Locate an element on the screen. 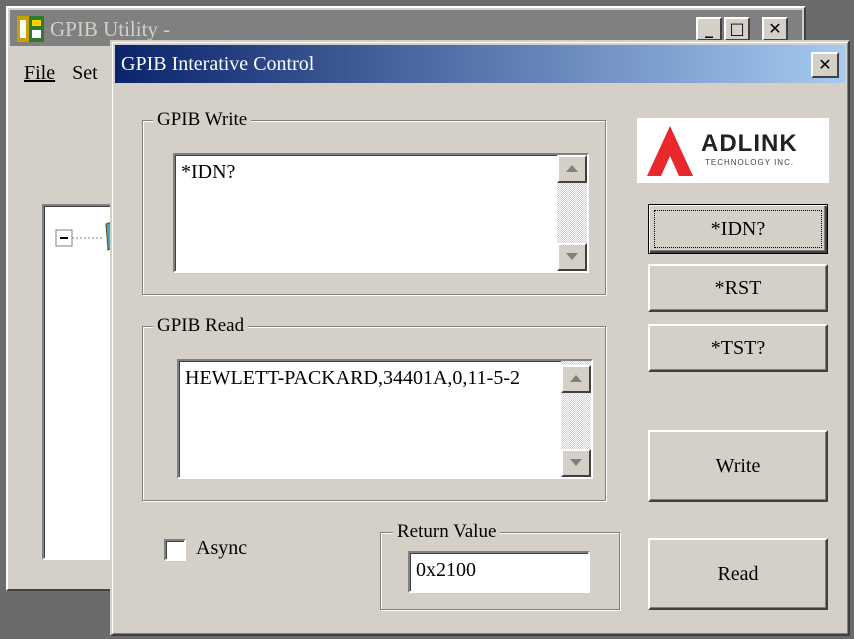  adlink-logo: ADLINK TECHNOLOGY INC. is located at coordinates (733, 150).